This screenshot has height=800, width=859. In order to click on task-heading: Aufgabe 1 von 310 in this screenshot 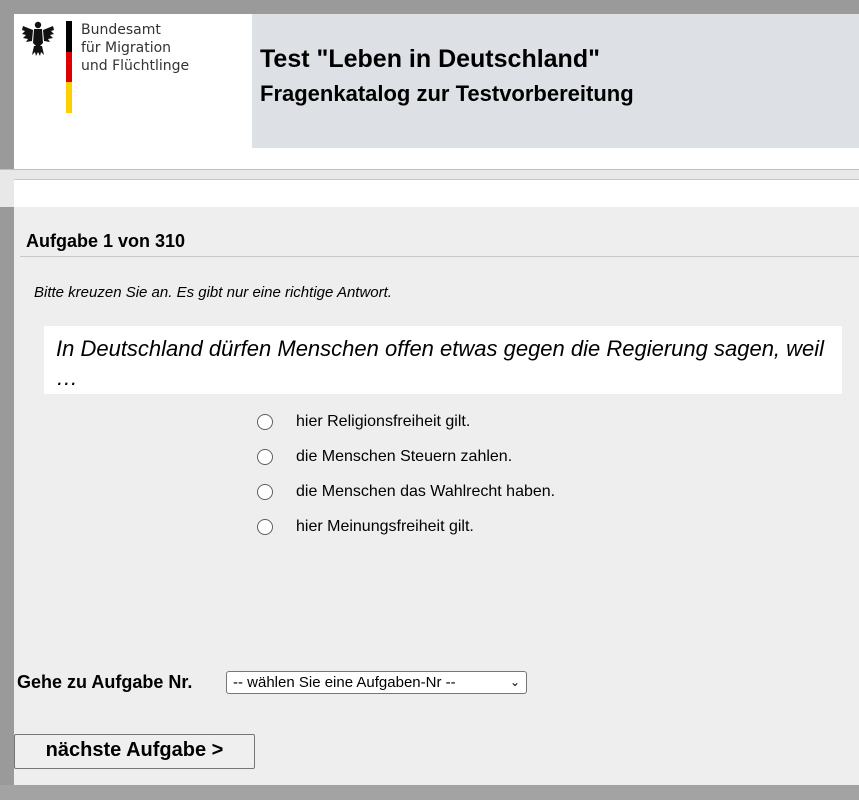, I will do `click(106, 241)`.